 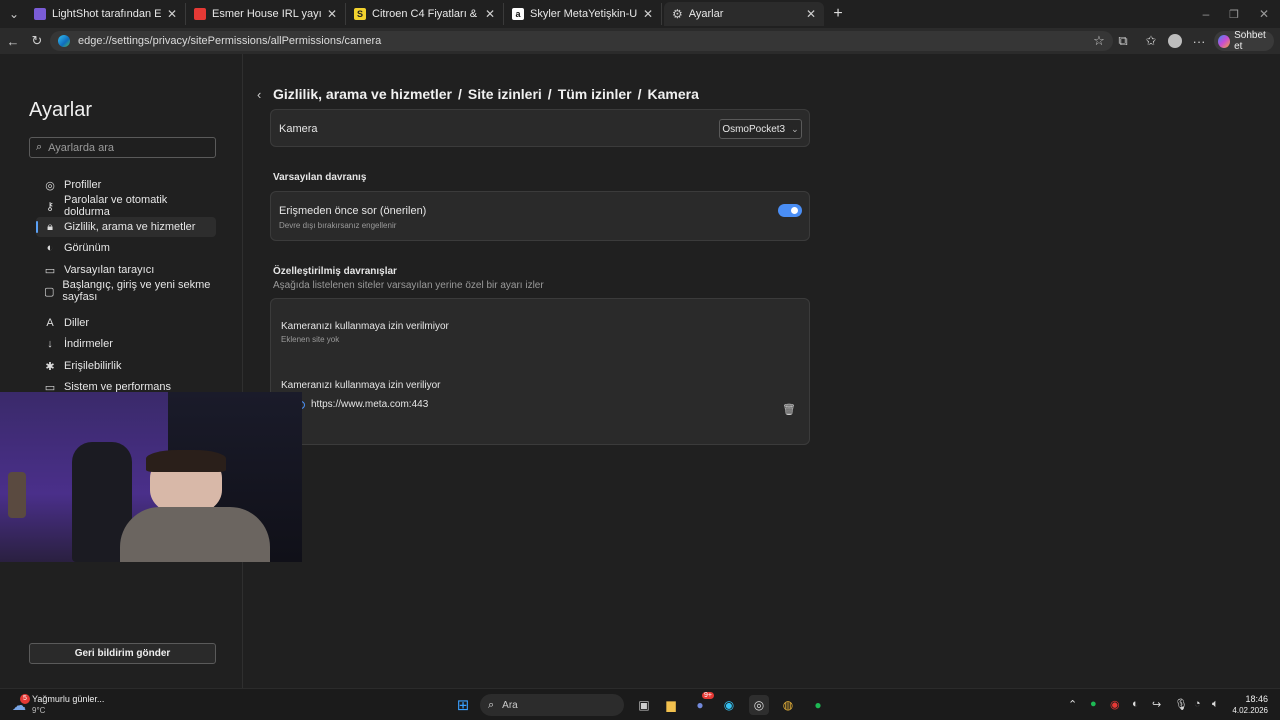 I want to click on tab-label: Esmer House IRL yayın derleme - Y, so click(x=266, y=14).